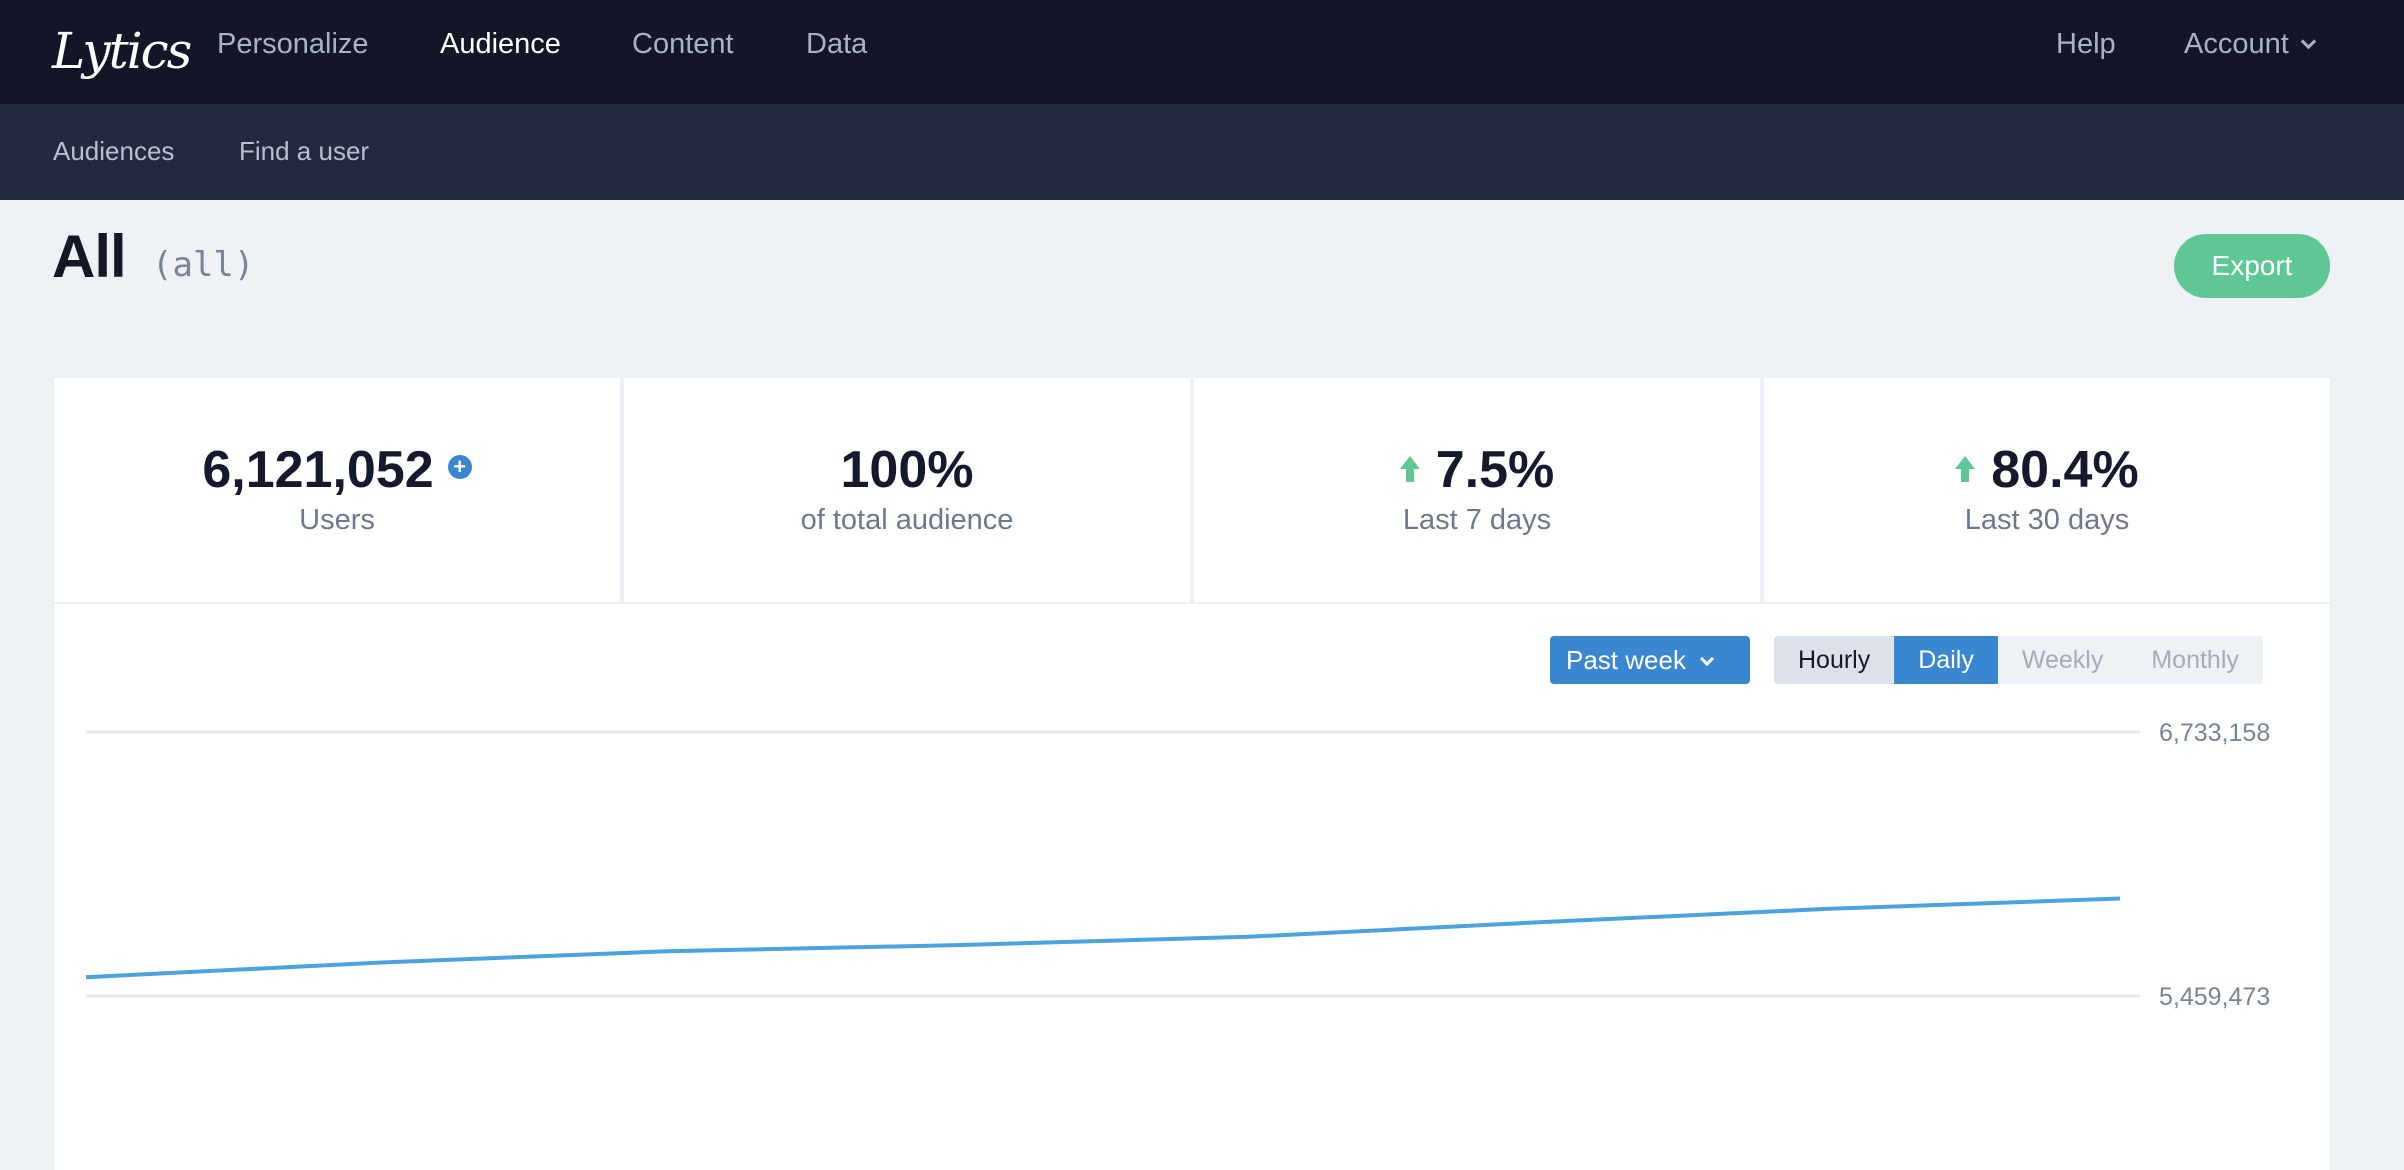  Describe the element at coordinates (500, 44) in the screenshot. I see `nav-audience: Audience` at that location.